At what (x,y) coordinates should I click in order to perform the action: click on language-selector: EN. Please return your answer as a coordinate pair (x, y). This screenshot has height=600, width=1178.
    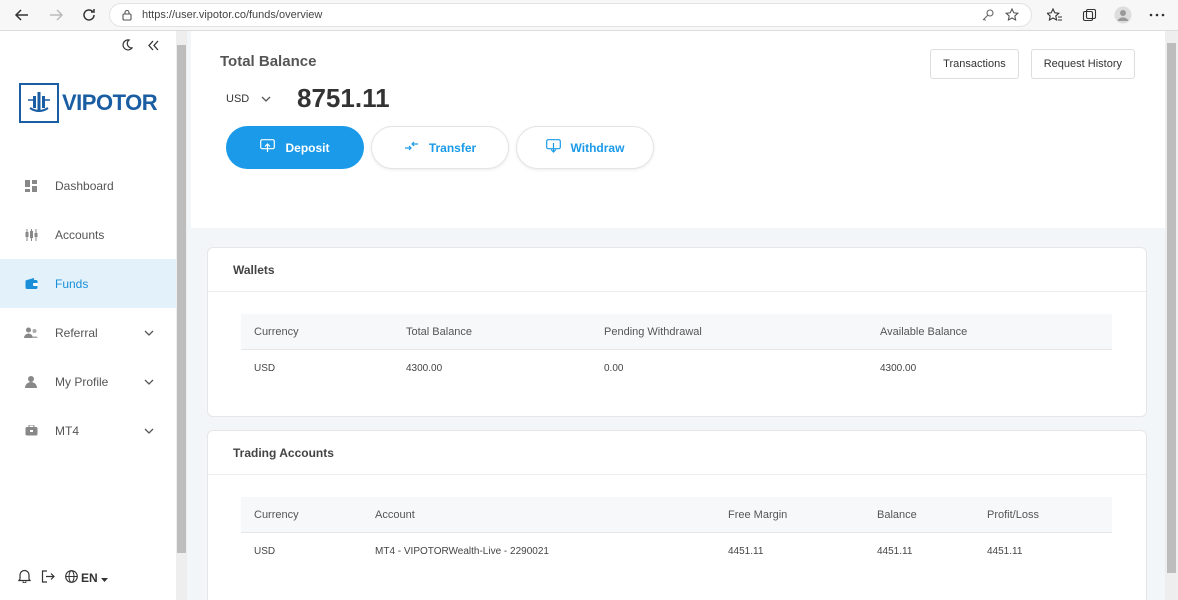
    Looking at the image, I should click on (86, 577).